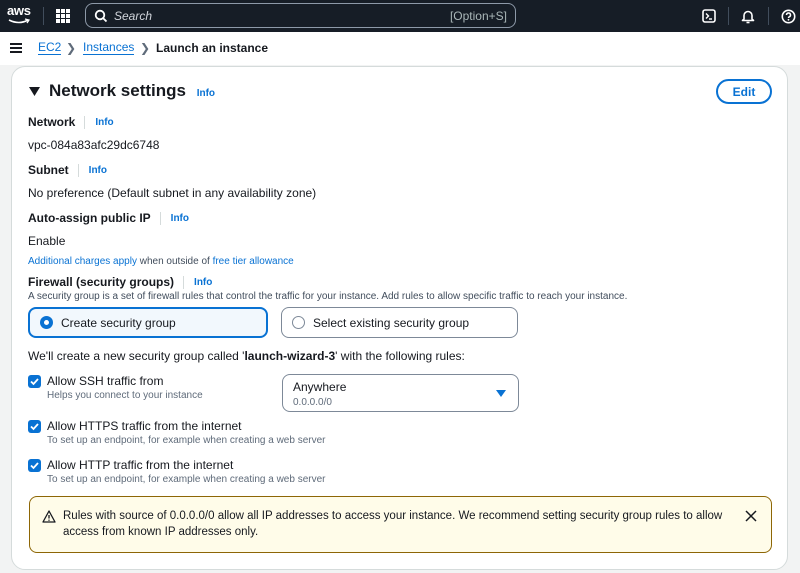 The height and width of the screenshot is (573, 800). I want to click on ssh-checkbox, so click(34, 381).